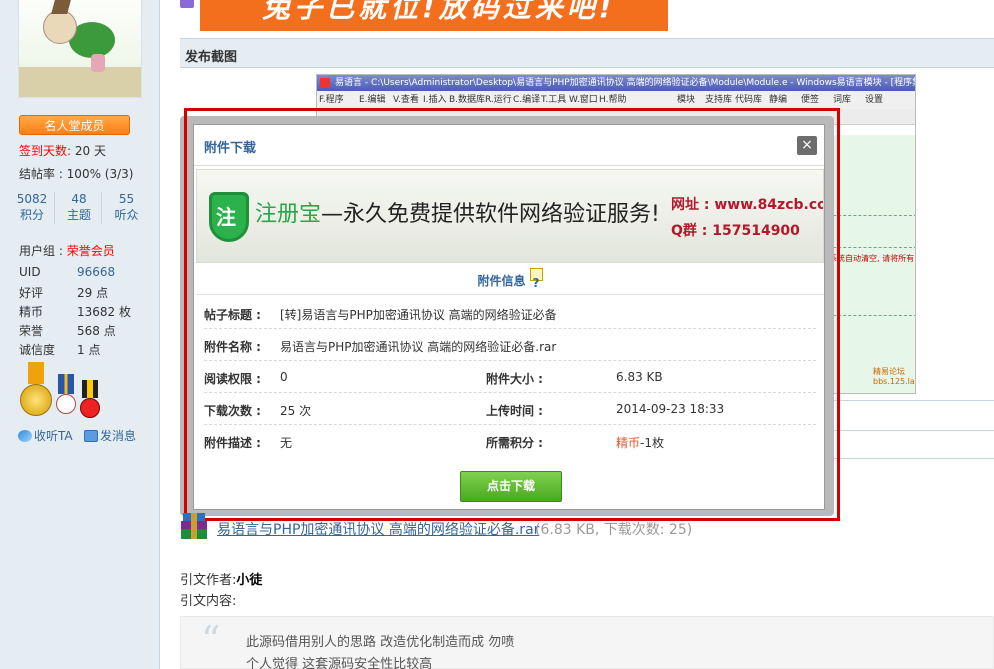  Describe the element at coordinates (331, 100) in the screenshot. I see `ide-menu-item: F.程序` at that location.